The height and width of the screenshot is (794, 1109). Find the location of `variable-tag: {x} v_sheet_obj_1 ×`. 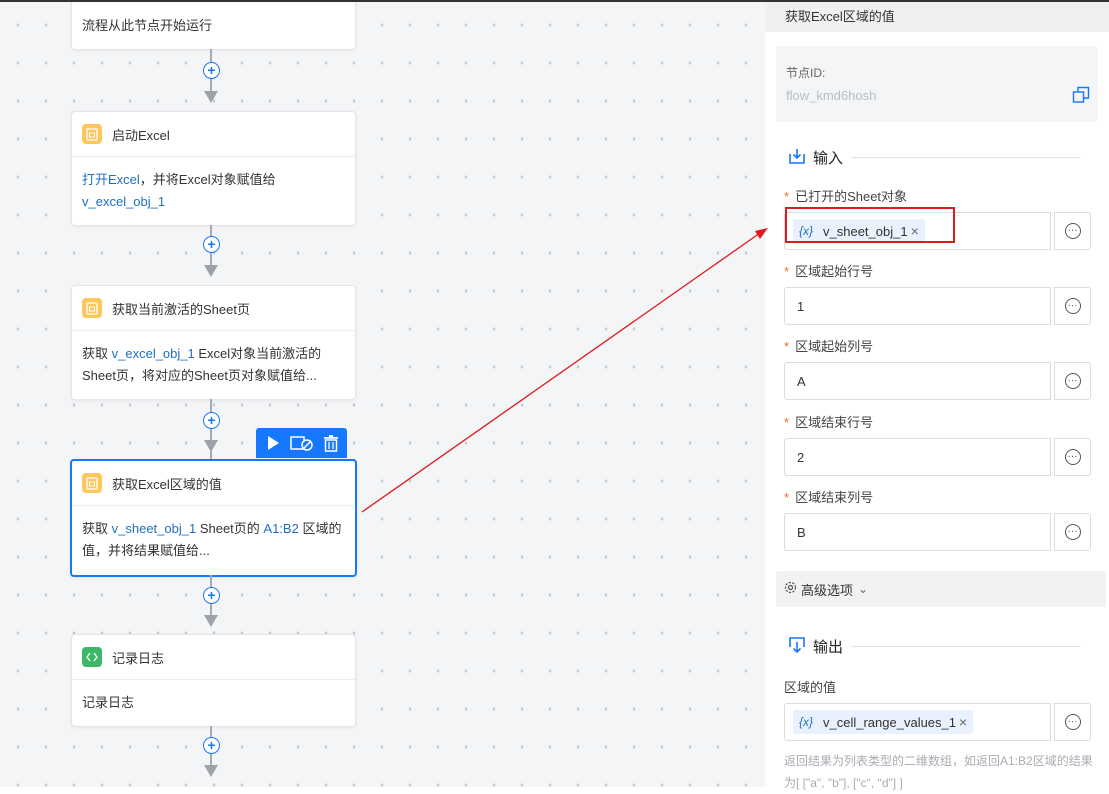

variable-tag: {x} v_sheet_obj_1 × is located at coordinates (859, 231).